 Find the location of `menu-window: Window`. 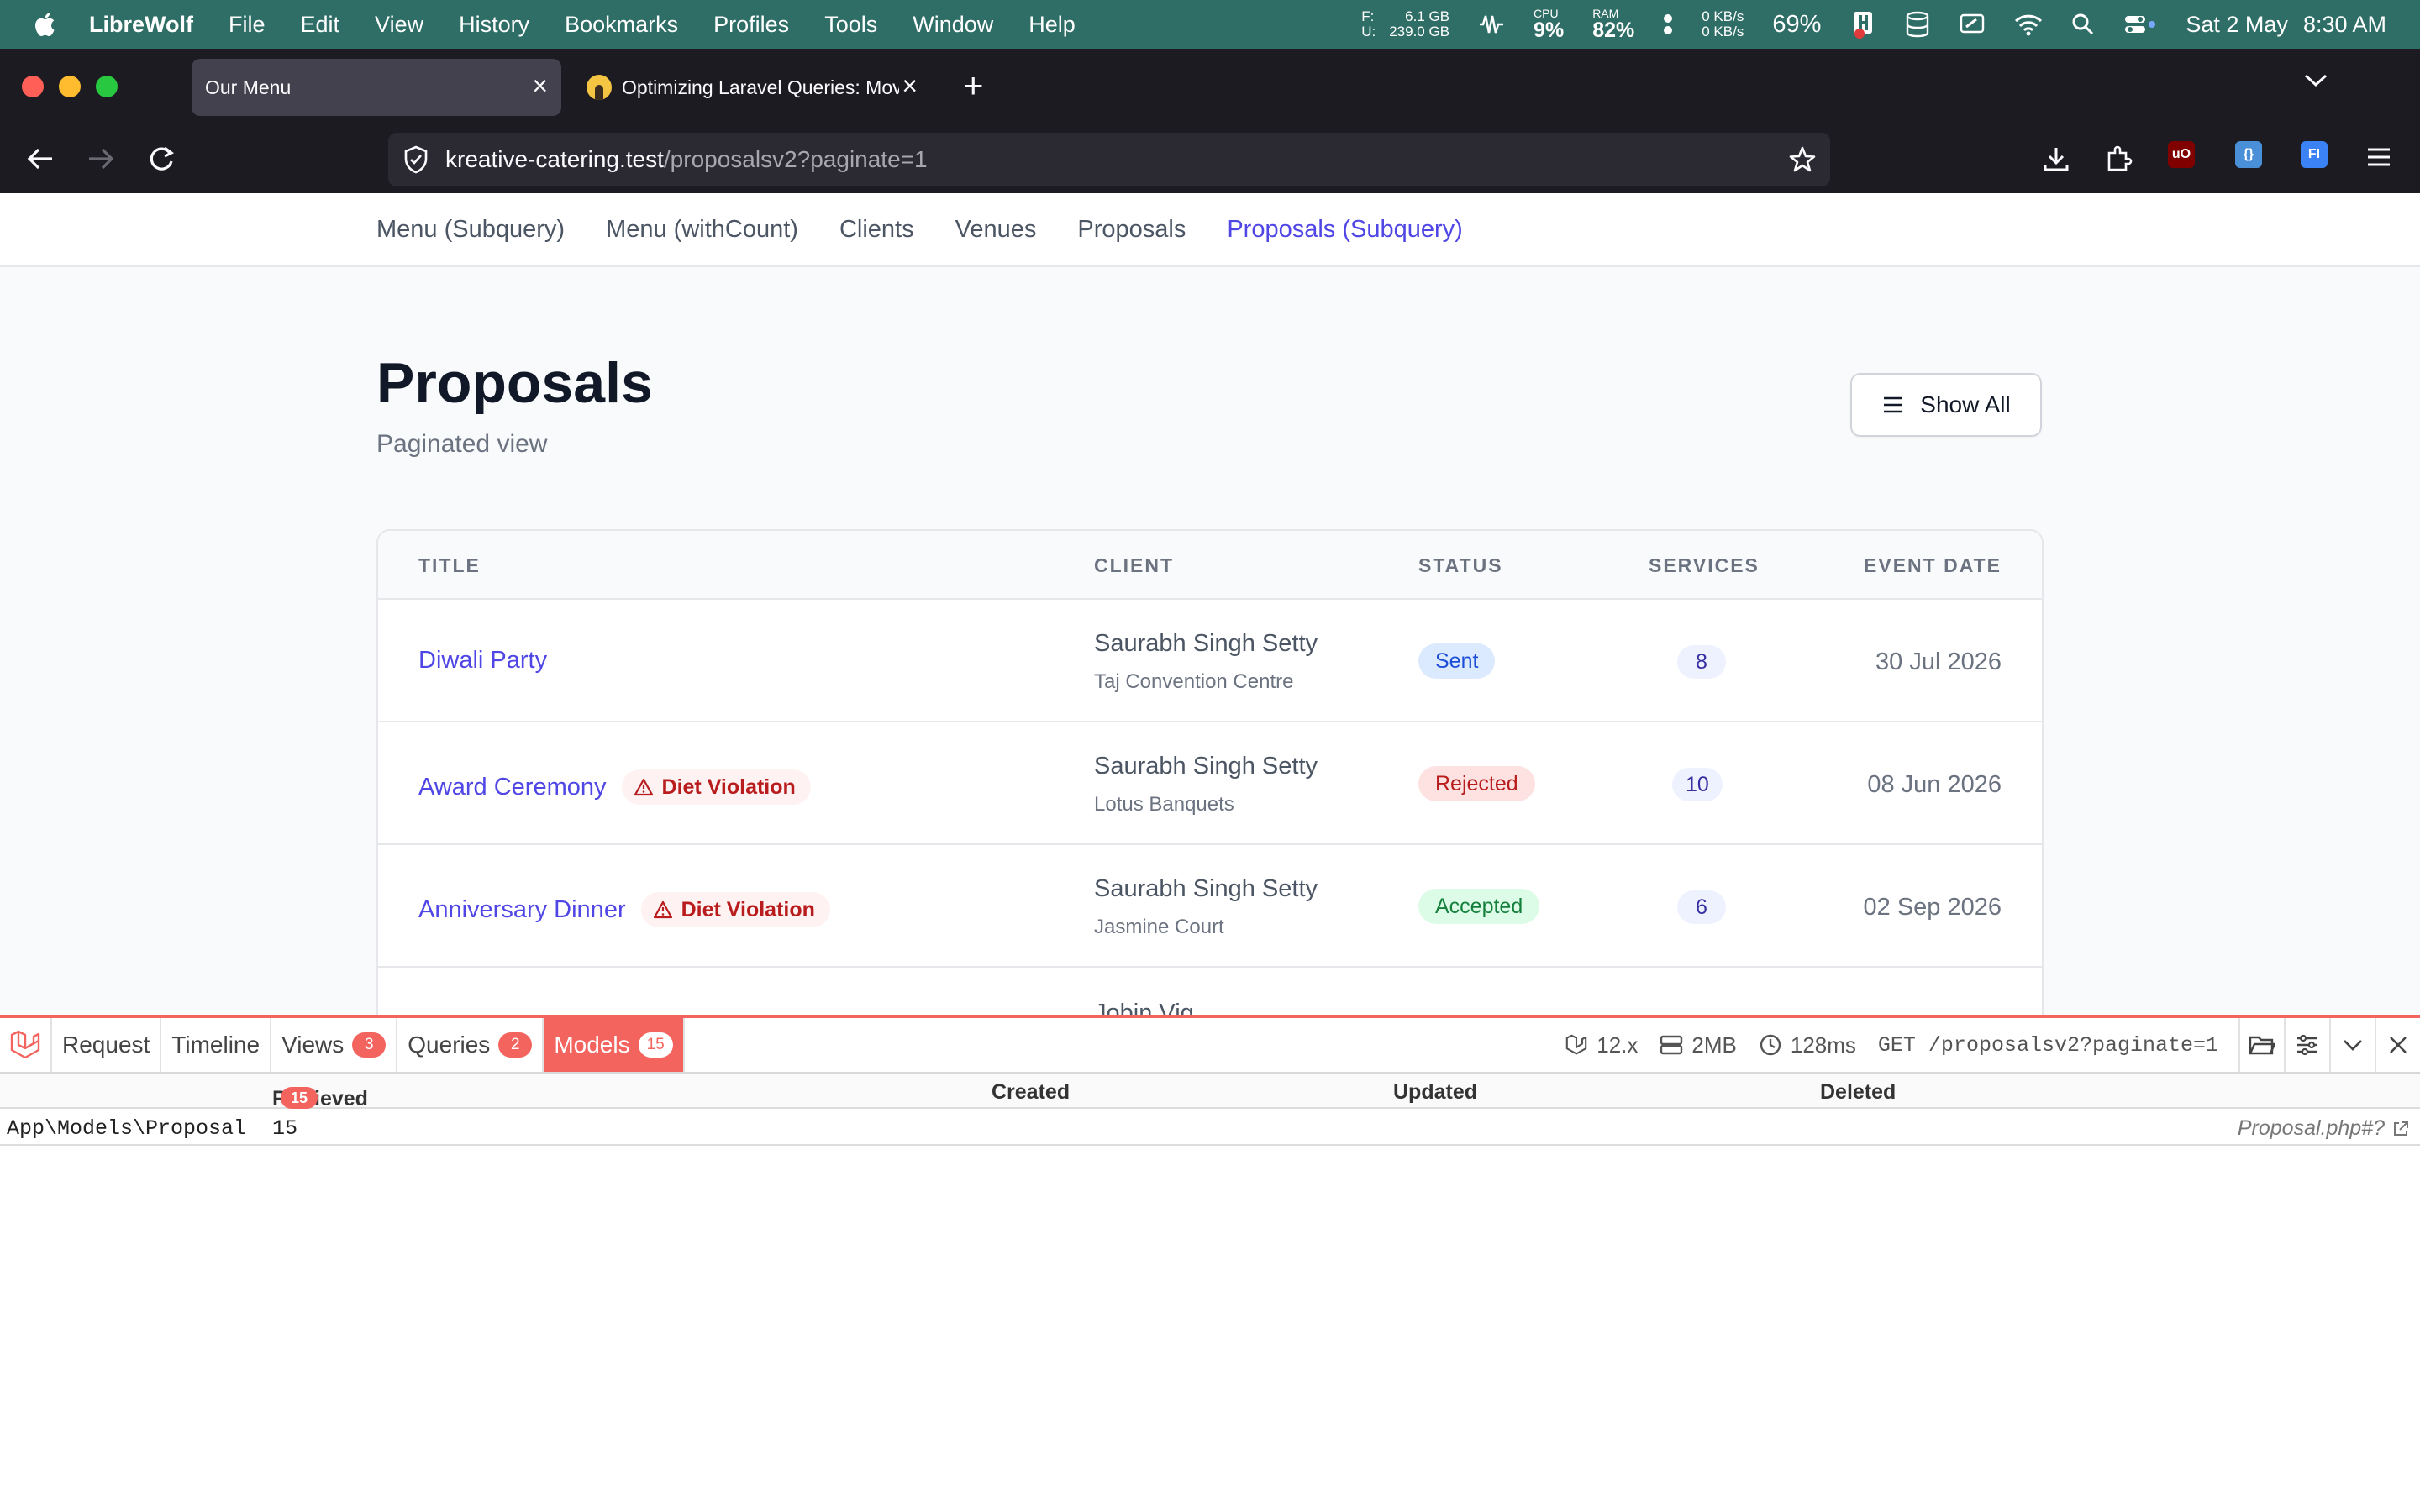

menu-window: Window is located at coordinates (953, 25).